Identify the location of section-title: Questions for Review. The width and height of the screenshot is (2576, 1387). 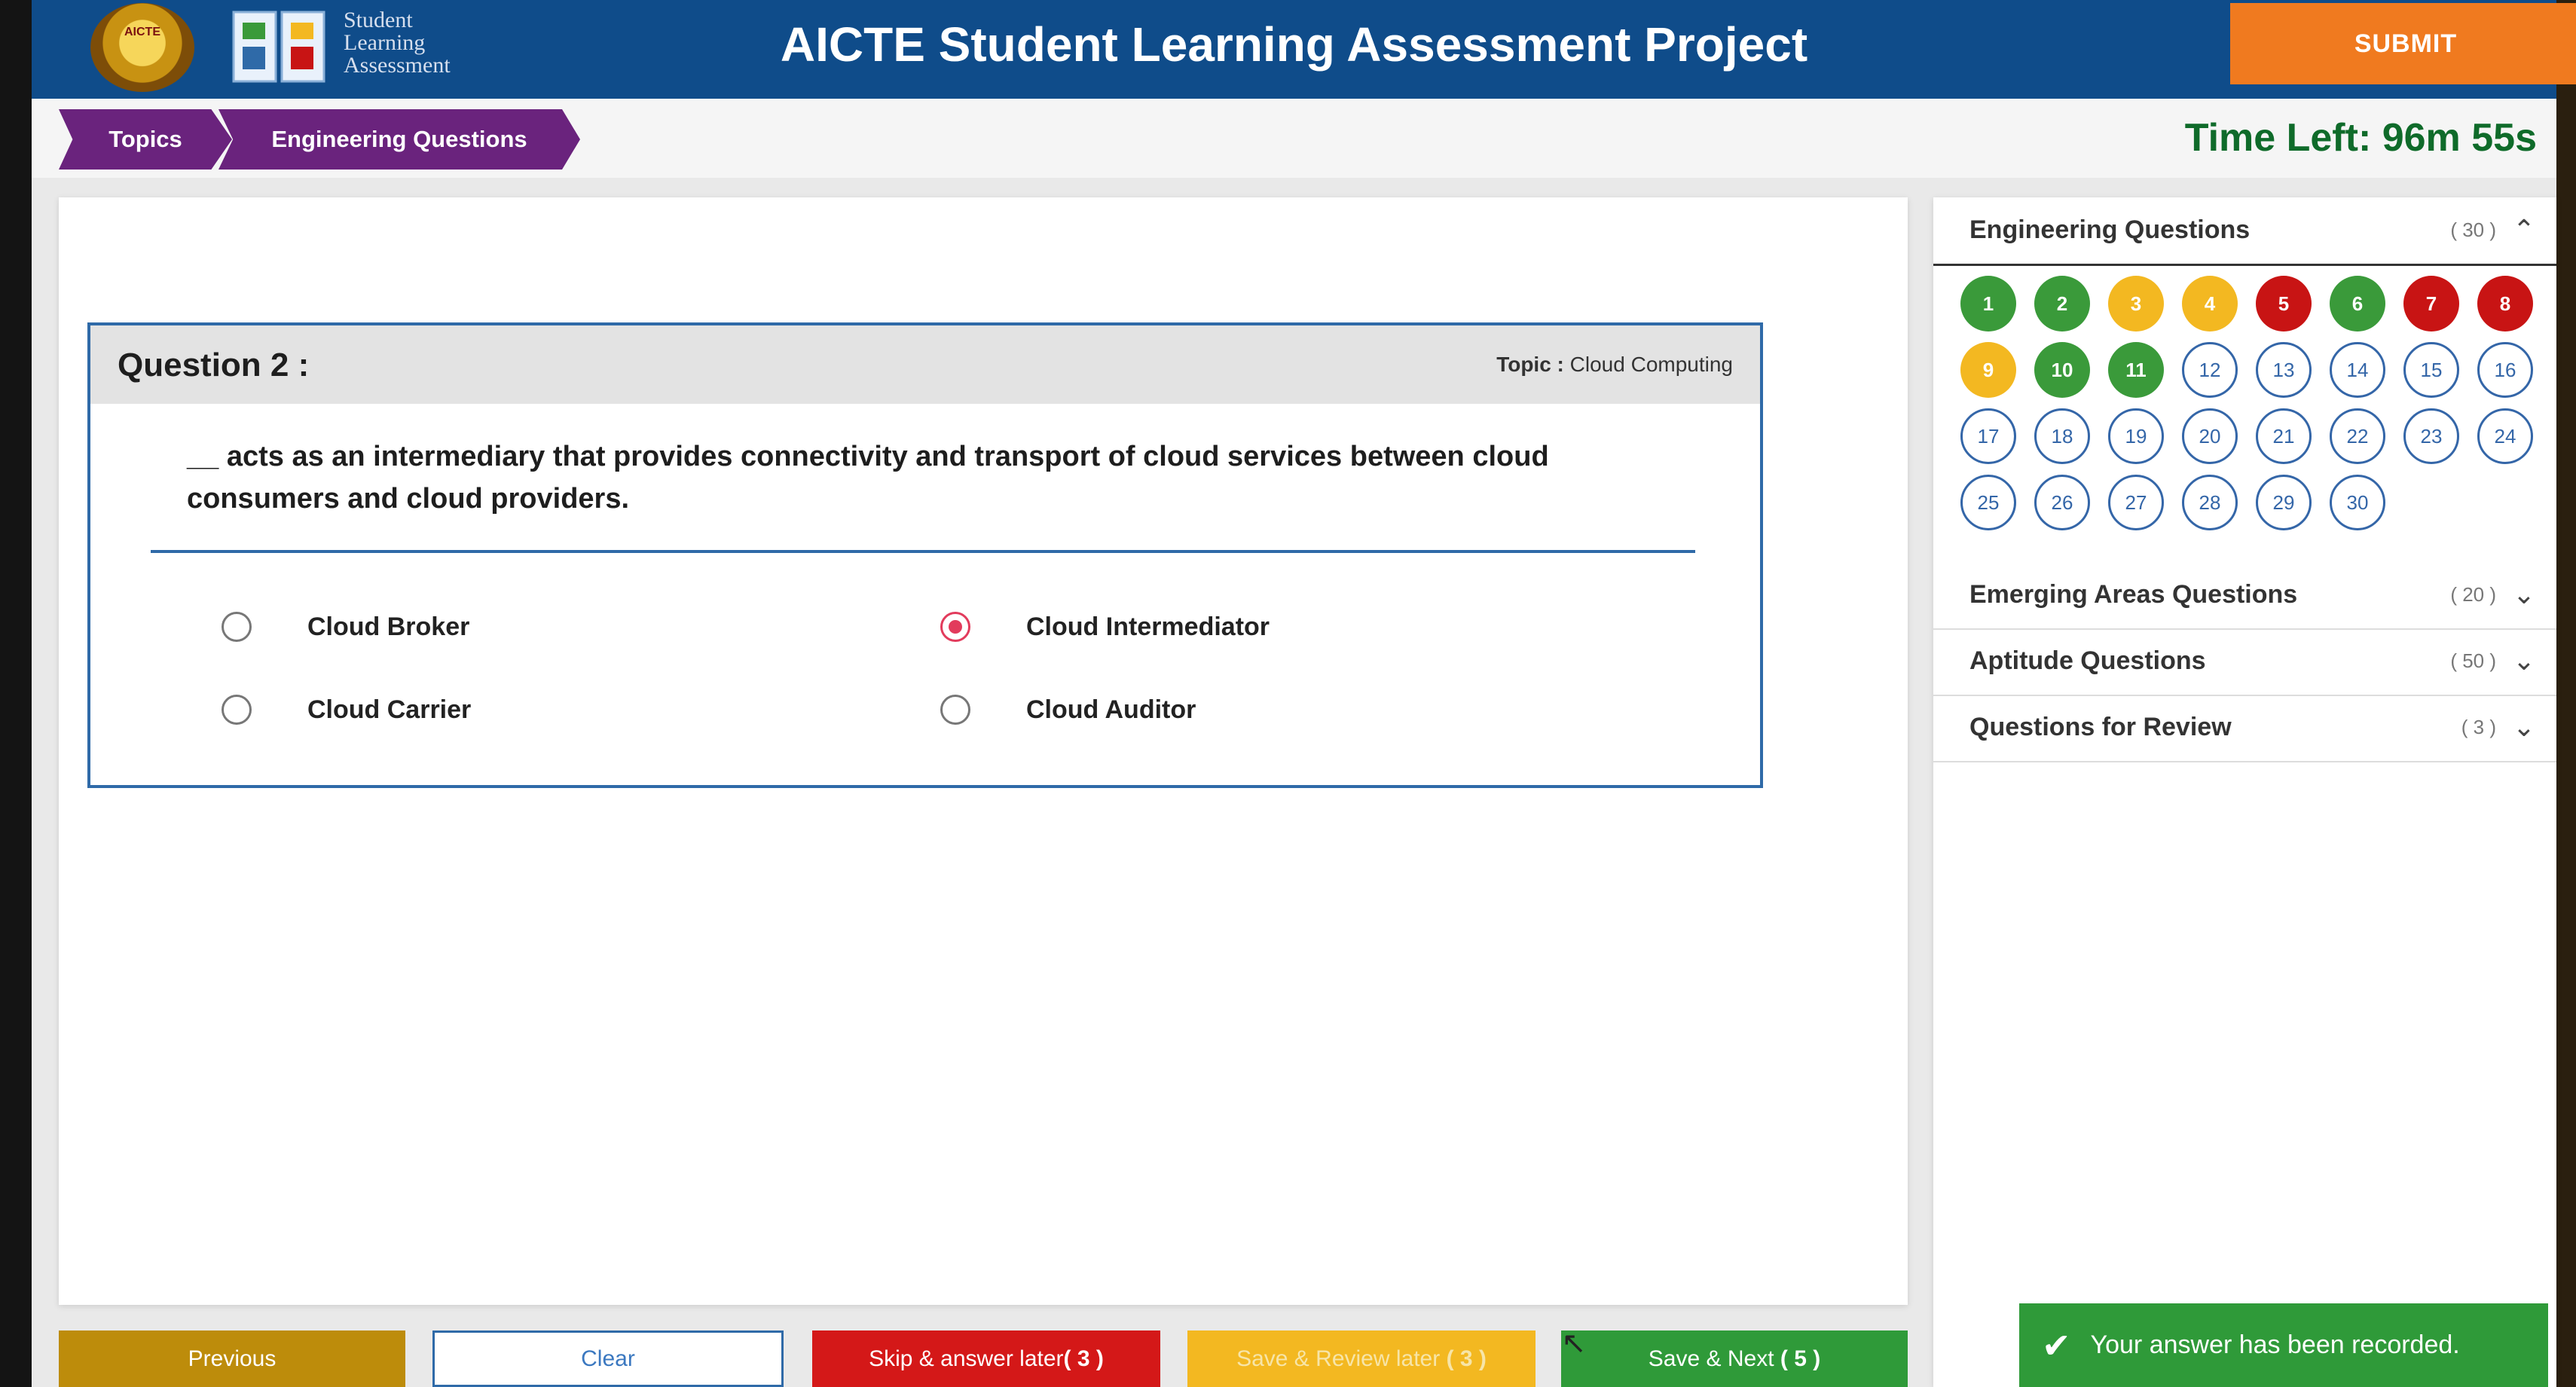
(2100, 727).